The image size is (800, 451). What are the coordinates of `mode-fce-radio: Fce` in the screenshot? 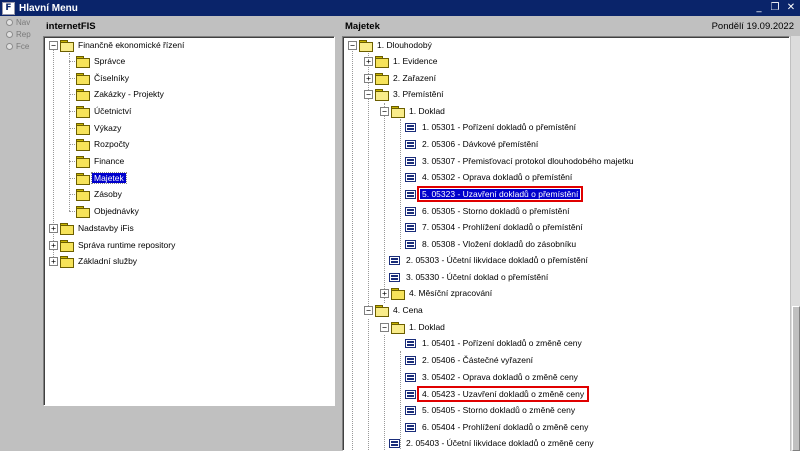 It's located at (20, 46).